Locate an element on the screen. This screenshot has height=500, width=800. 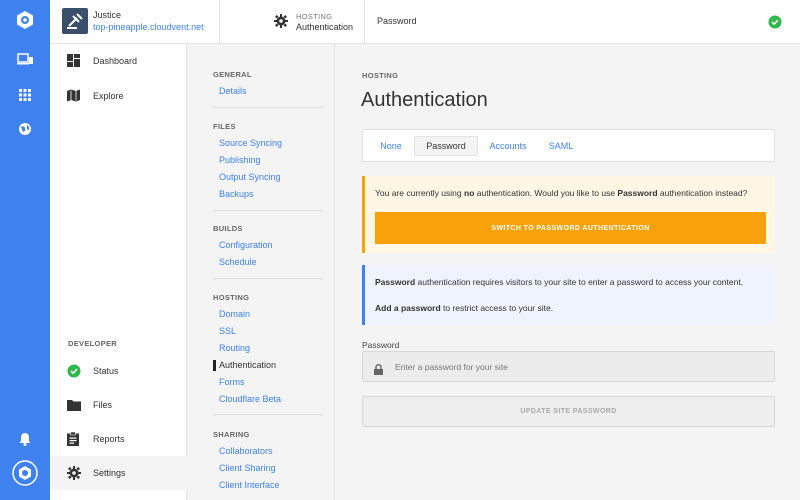
password-input is located at coordinates (580, 366).